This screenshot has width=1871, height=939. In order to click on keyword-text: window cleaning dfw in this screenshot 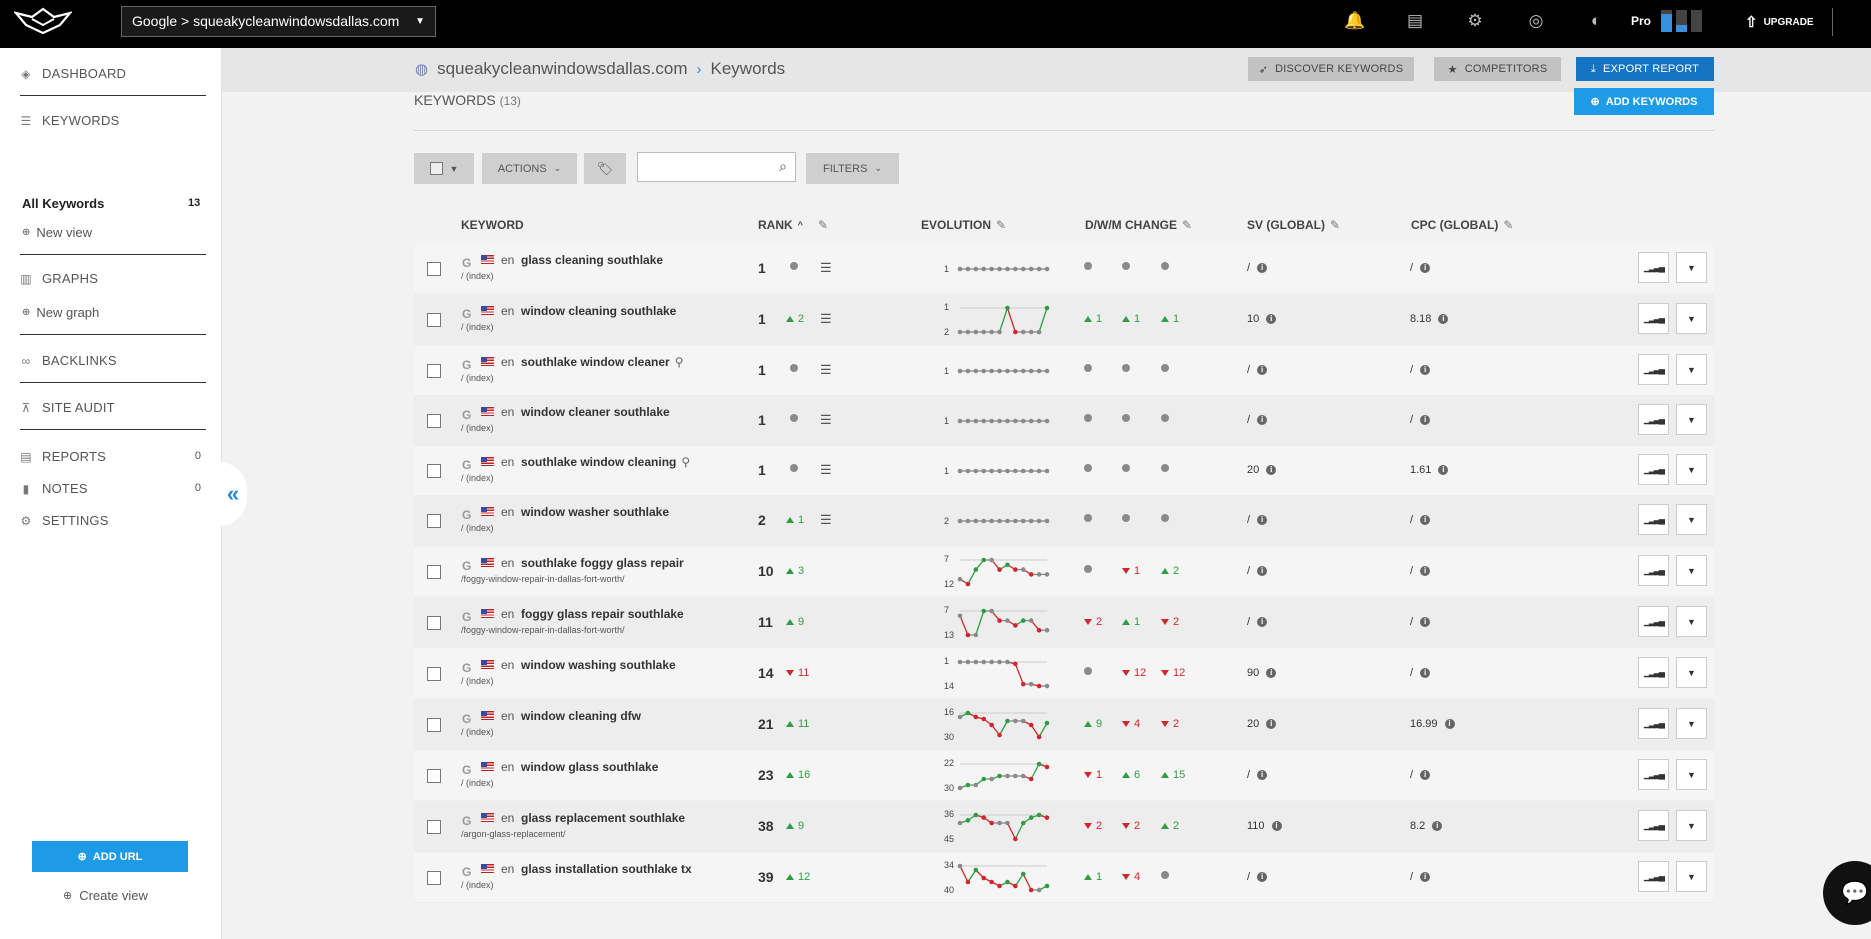, I will do `click(581, 716)`.